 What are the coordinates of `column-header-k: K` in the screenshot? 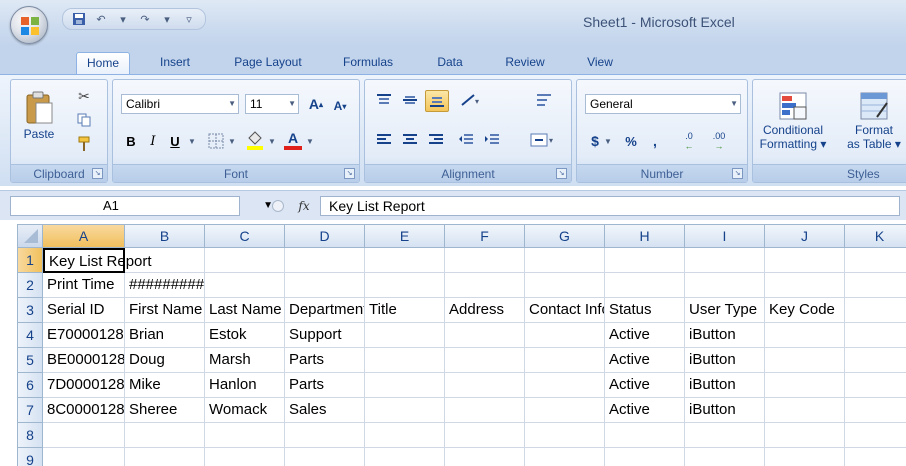 It's located at (875, 236).